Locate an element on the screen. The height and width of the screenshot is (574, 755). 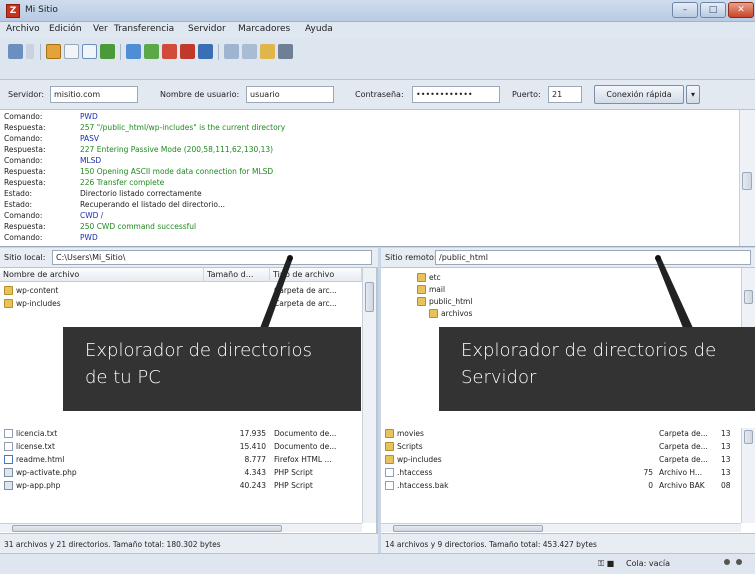
log-scrollbar is located at coordinates (747, 178).